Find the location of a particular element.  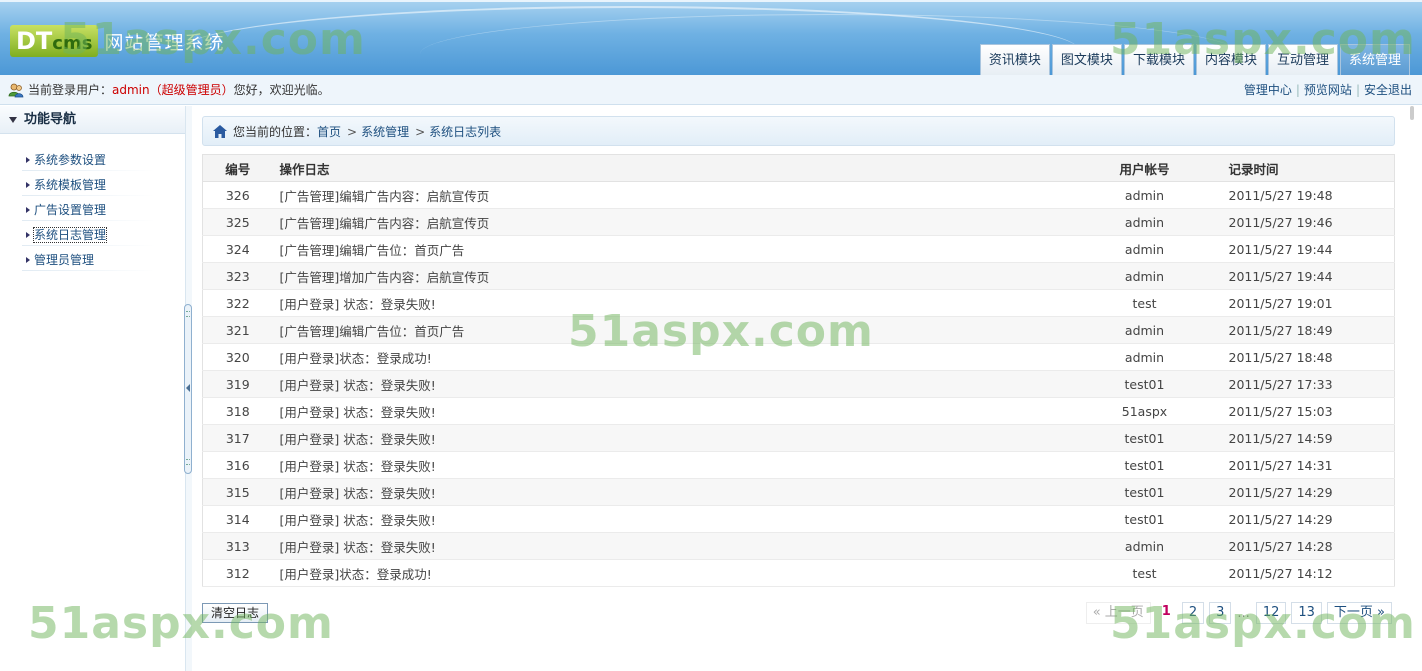

tab-content: 内容模块 is located at coordinates (1230, 59).